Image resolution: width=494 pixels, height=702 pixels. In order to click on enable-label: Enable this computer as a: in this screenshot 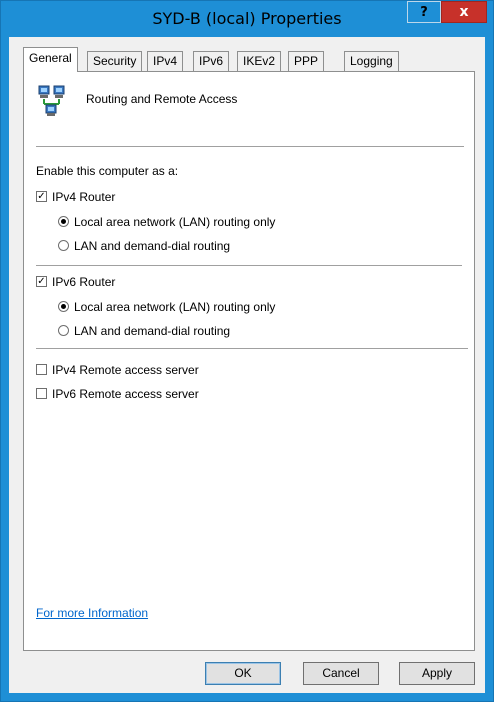, I will do `click(107, 171)`.